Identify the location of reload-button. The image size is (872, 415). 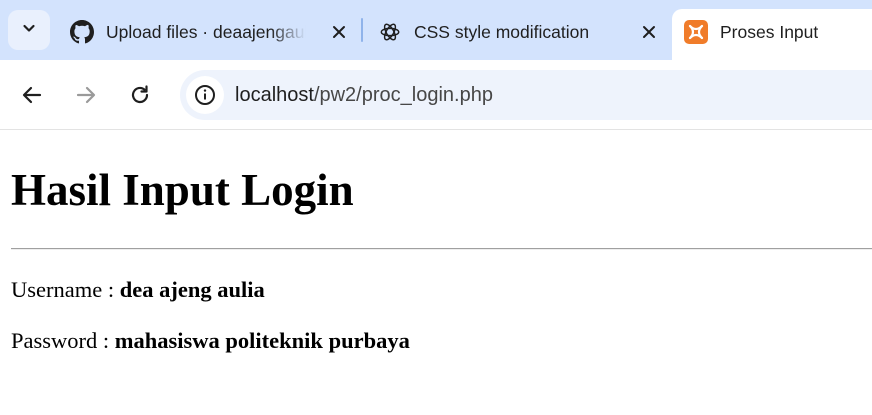
(140, 95).